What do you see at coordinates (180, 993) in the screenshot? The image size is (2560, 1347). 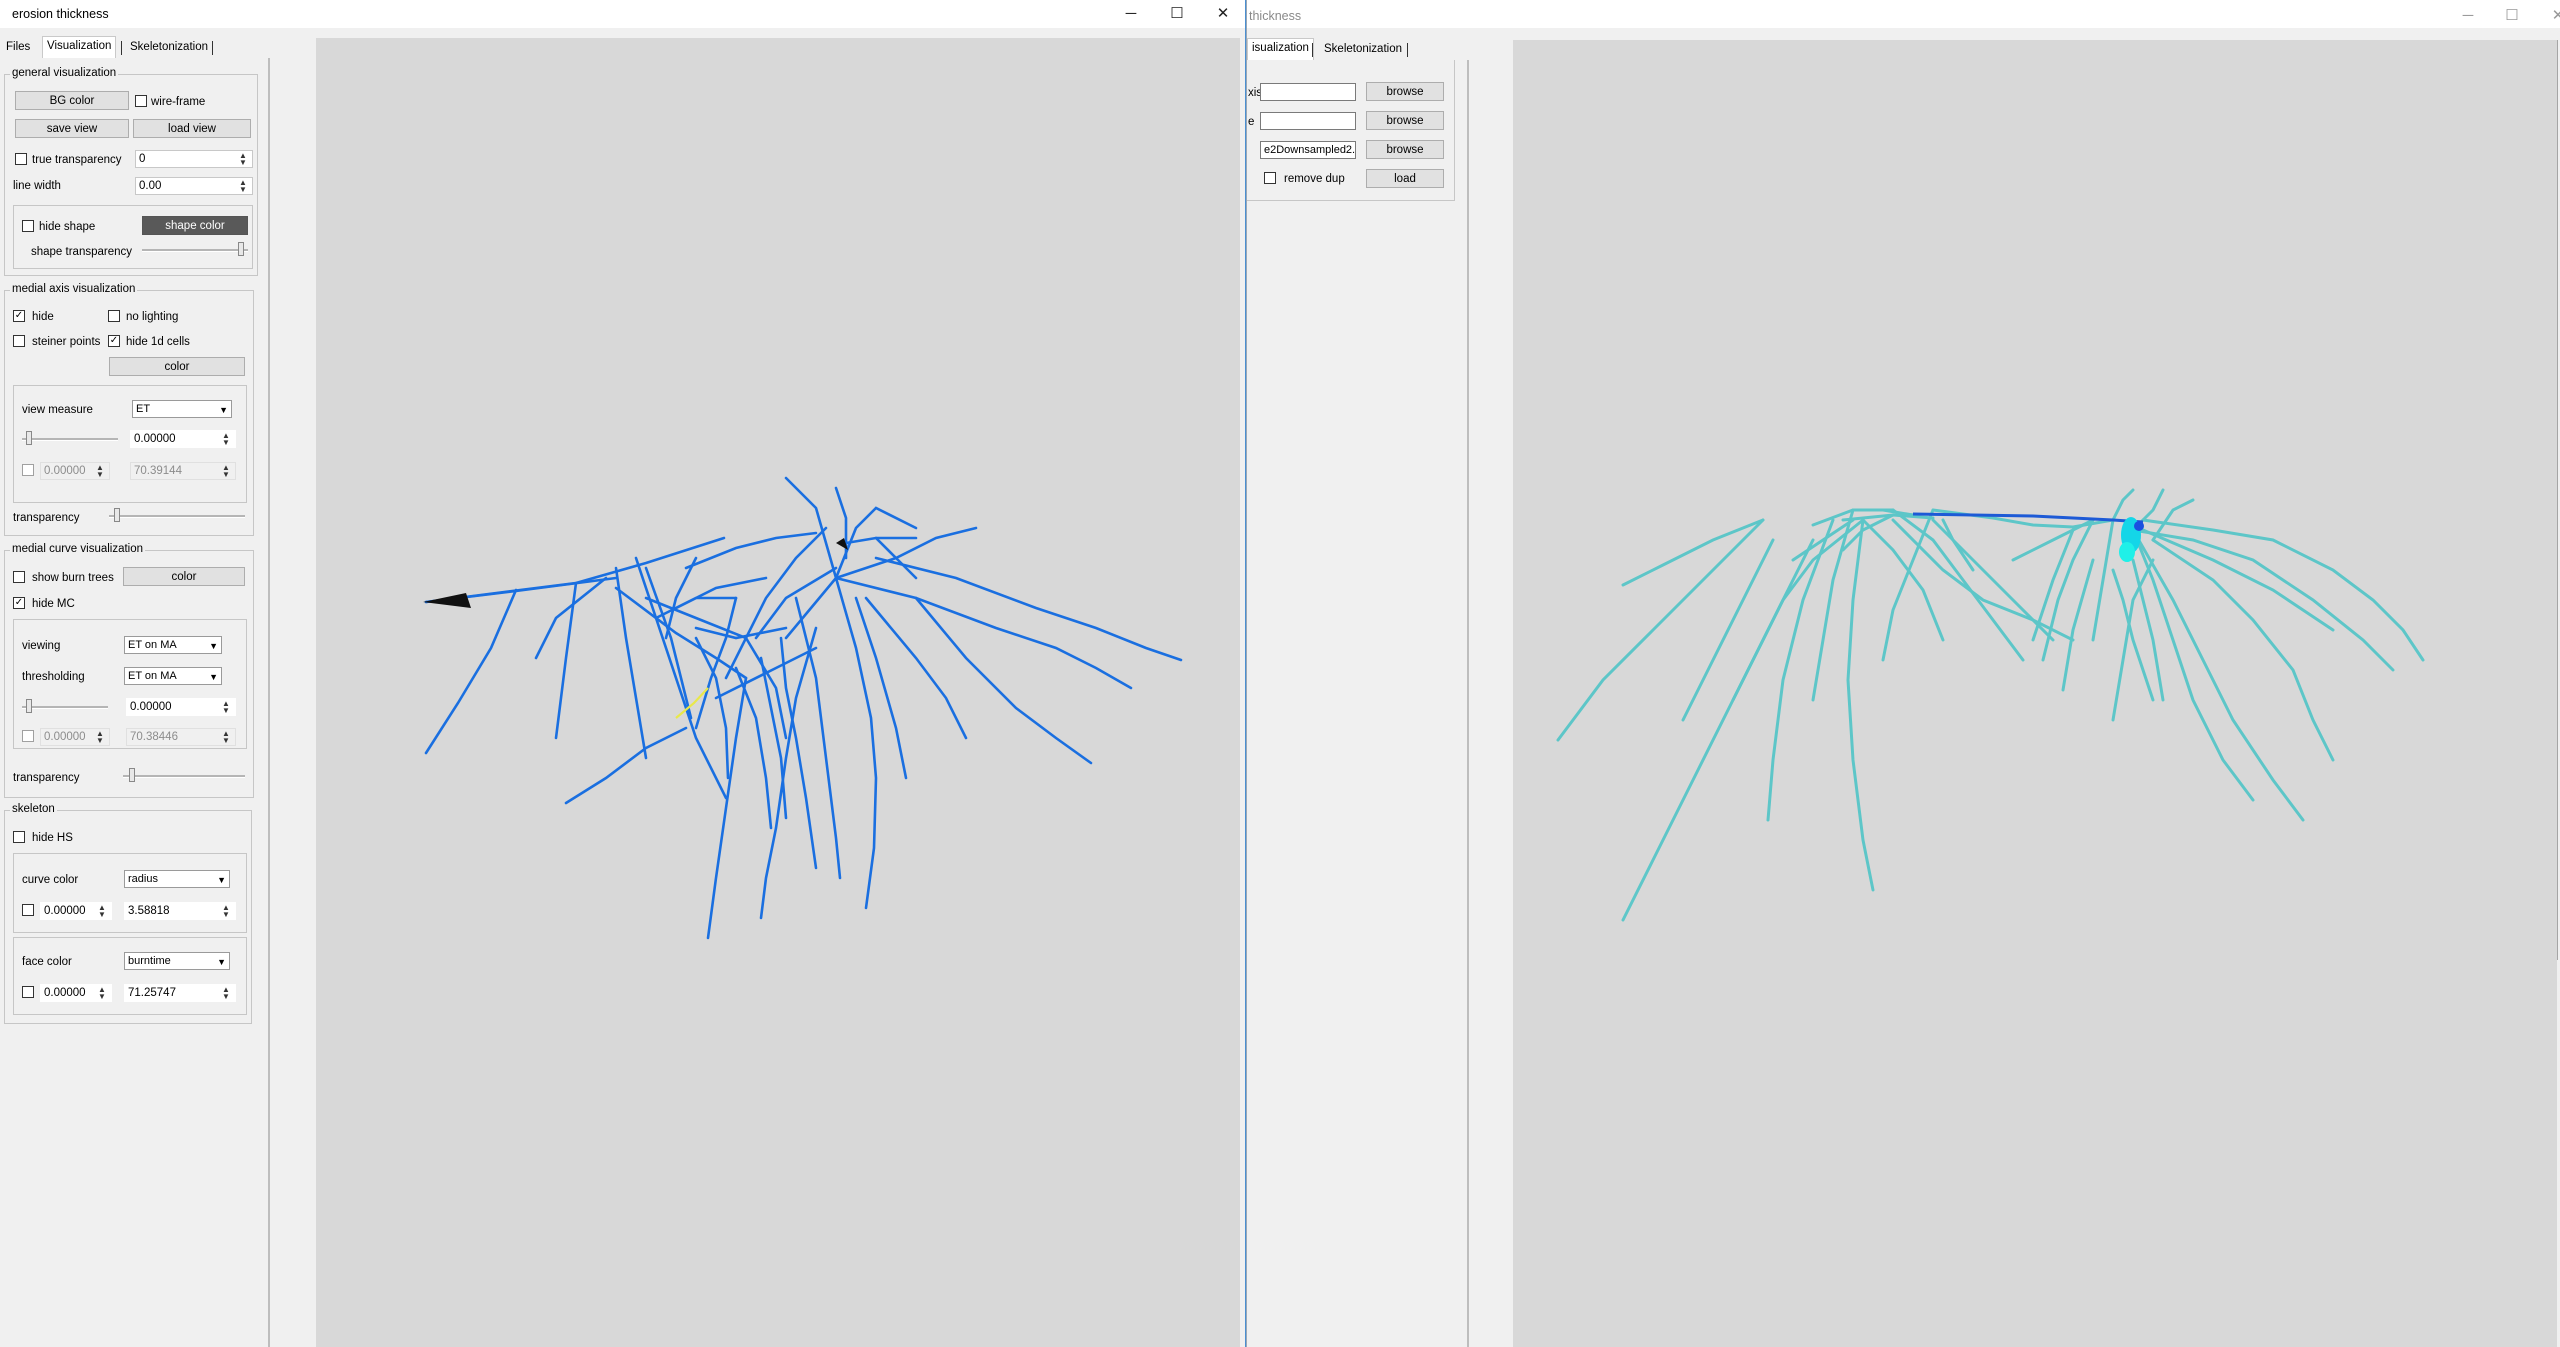 I see `face-max-spinbox: 71.25747 ▲ ▼` at bounding box center [180, 993].